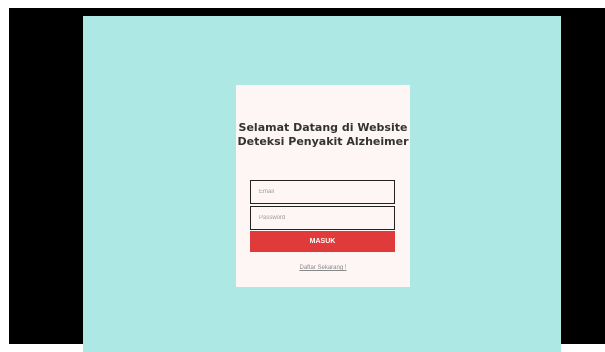 Image resolution: width=605 pixels, height=352 pixels. Describe the element at coordinates (322, 241) in the screenshot. I see `login-button: MASUK` at that location.